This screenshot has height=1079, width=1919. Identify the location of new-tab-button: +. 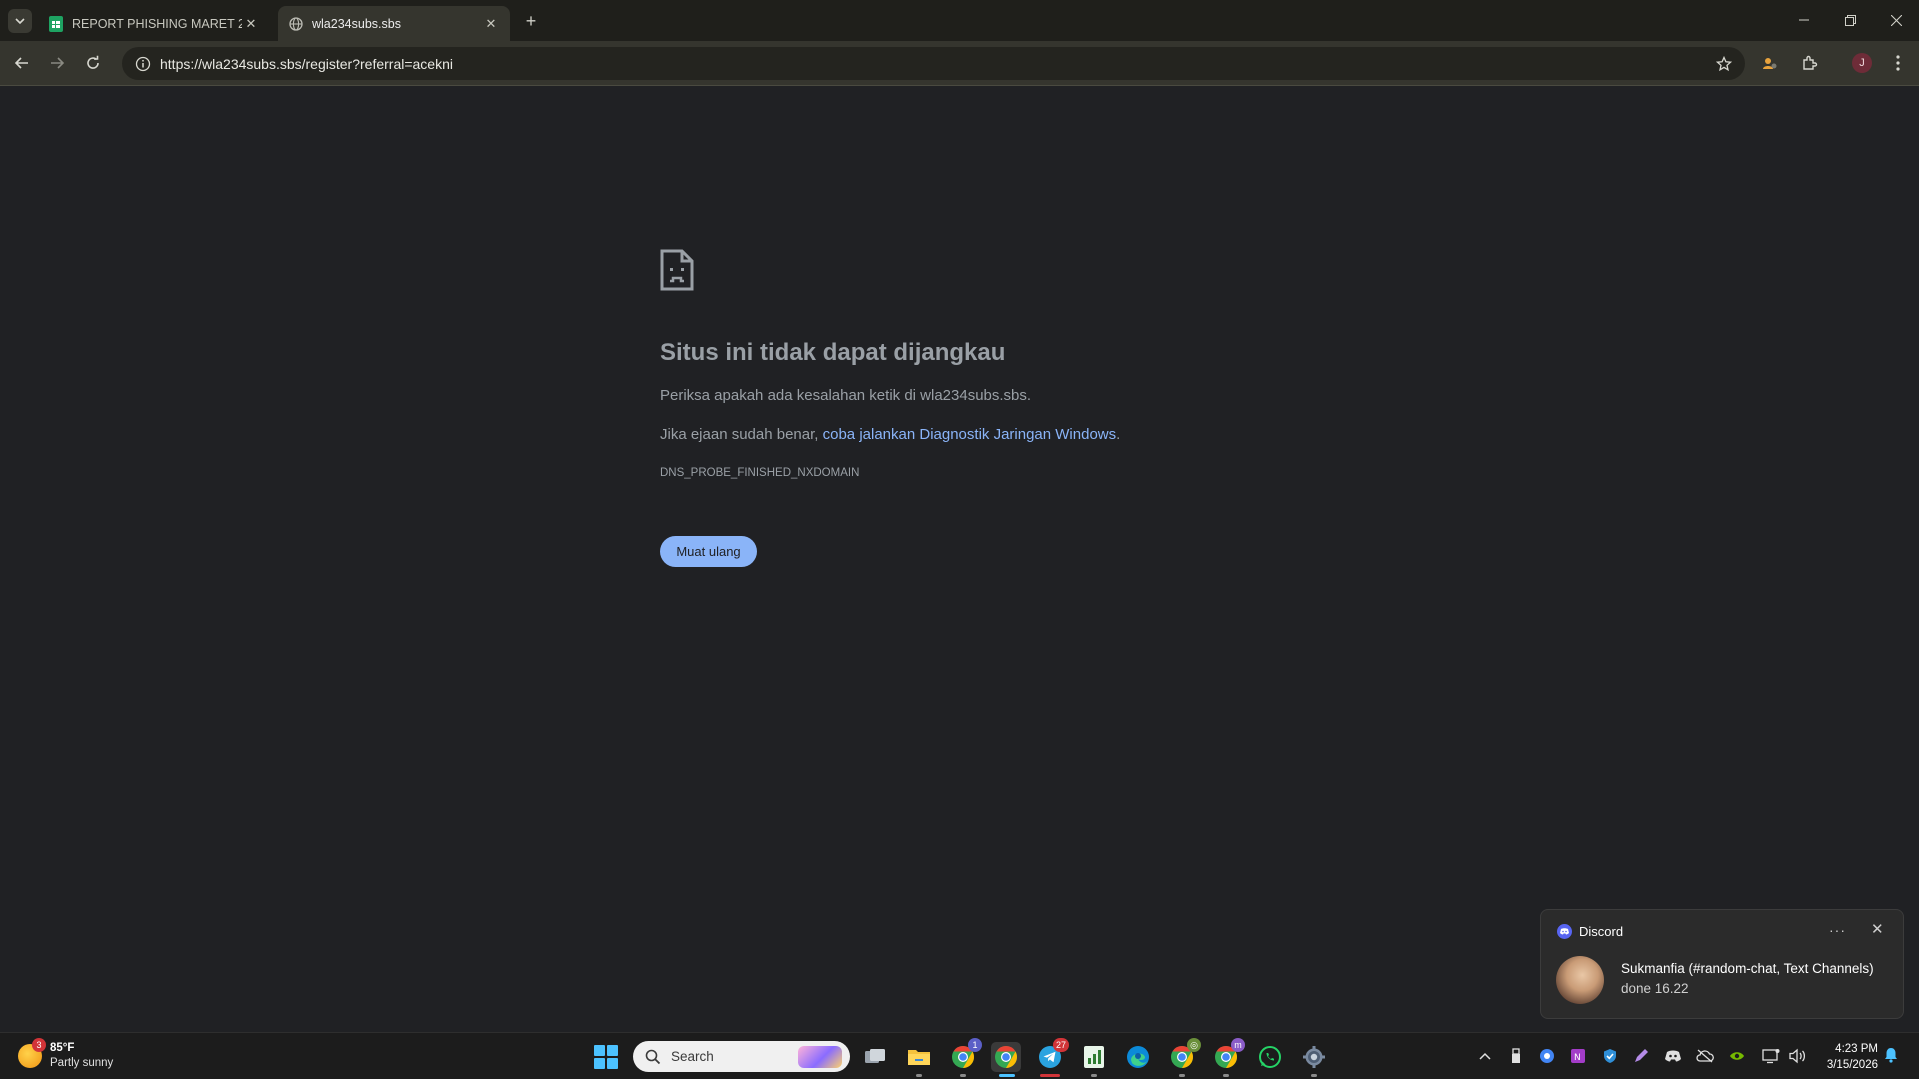
(531, 21).